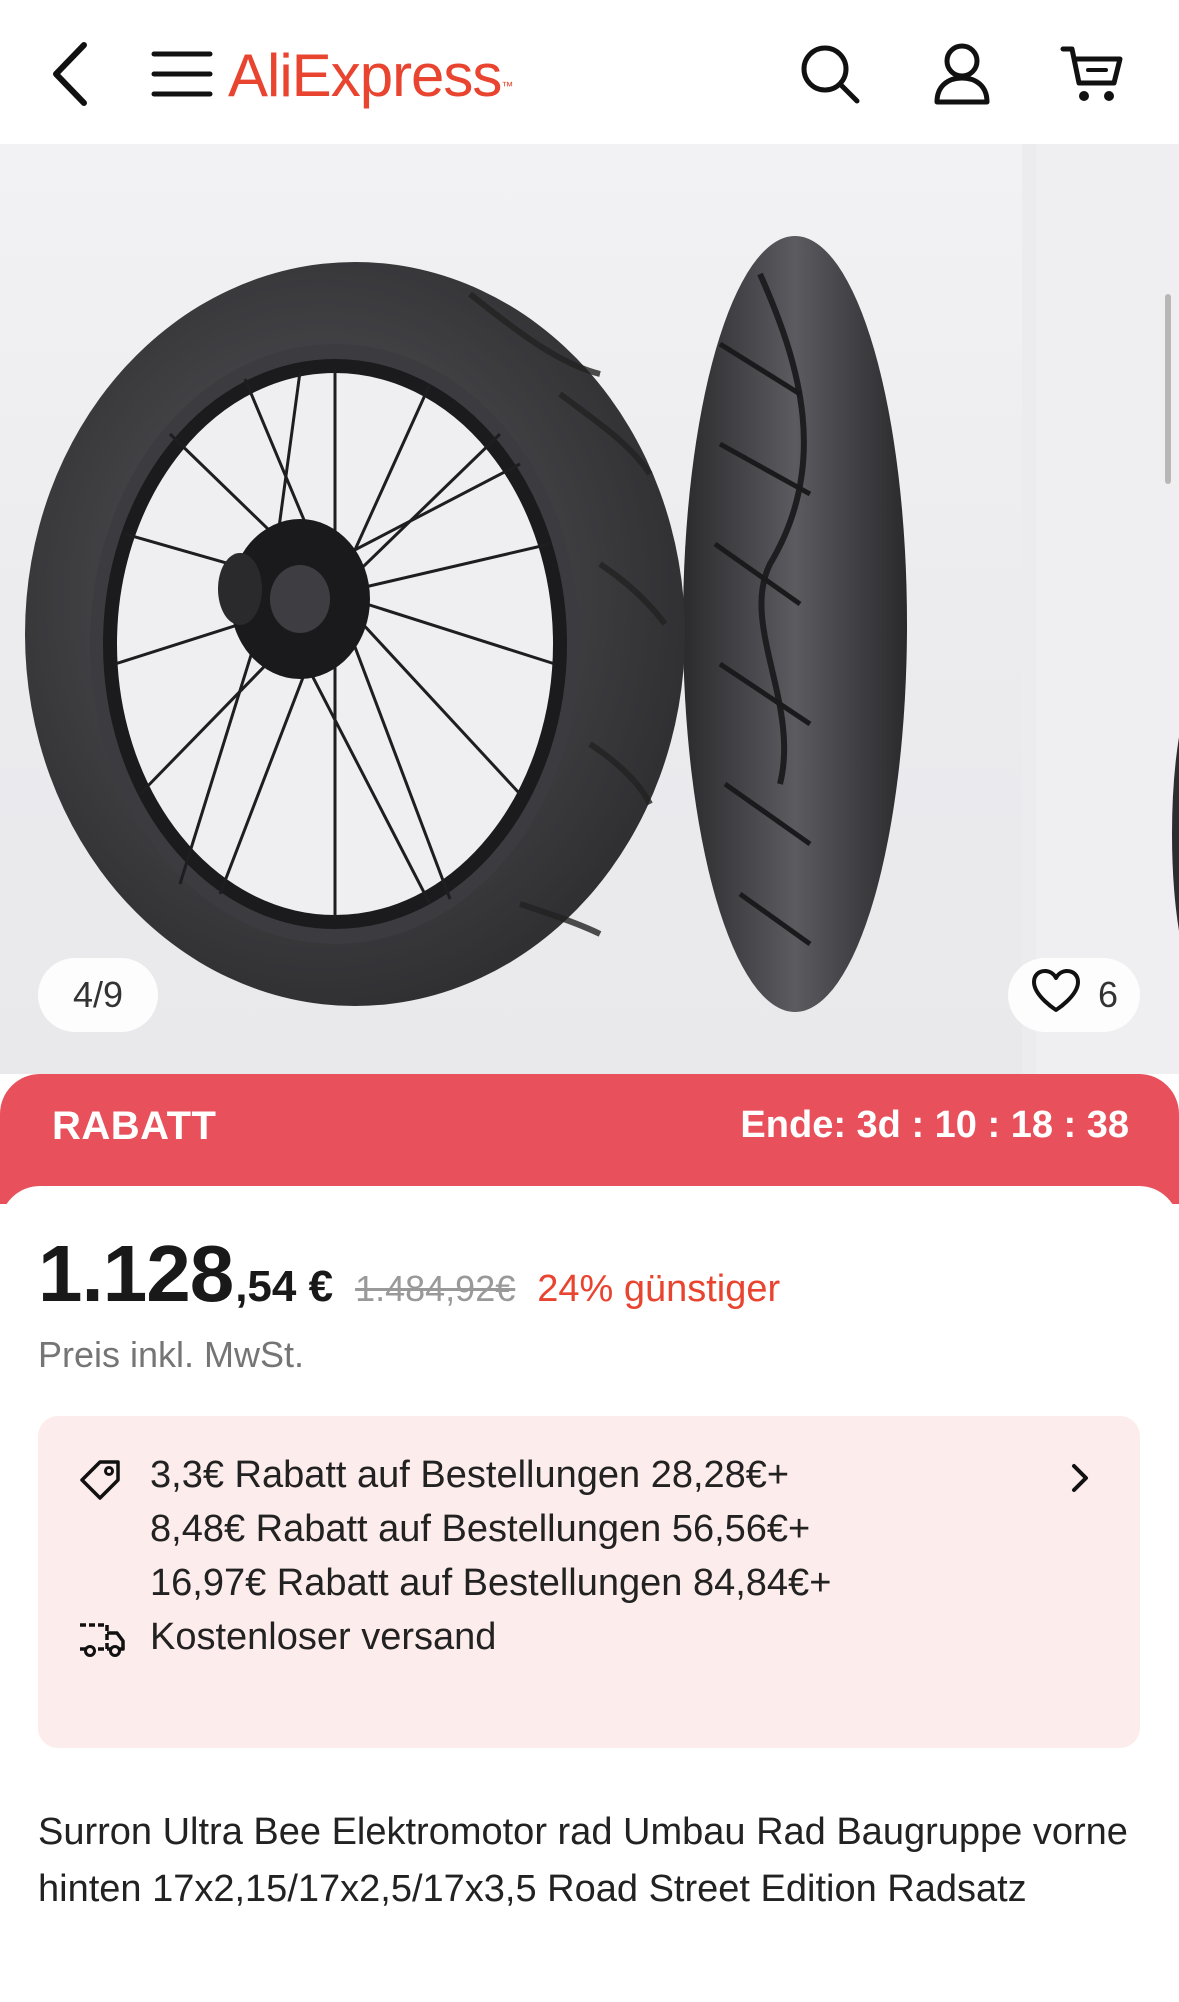  I want to click on delivery-truck-icon, so click(101, 1639).